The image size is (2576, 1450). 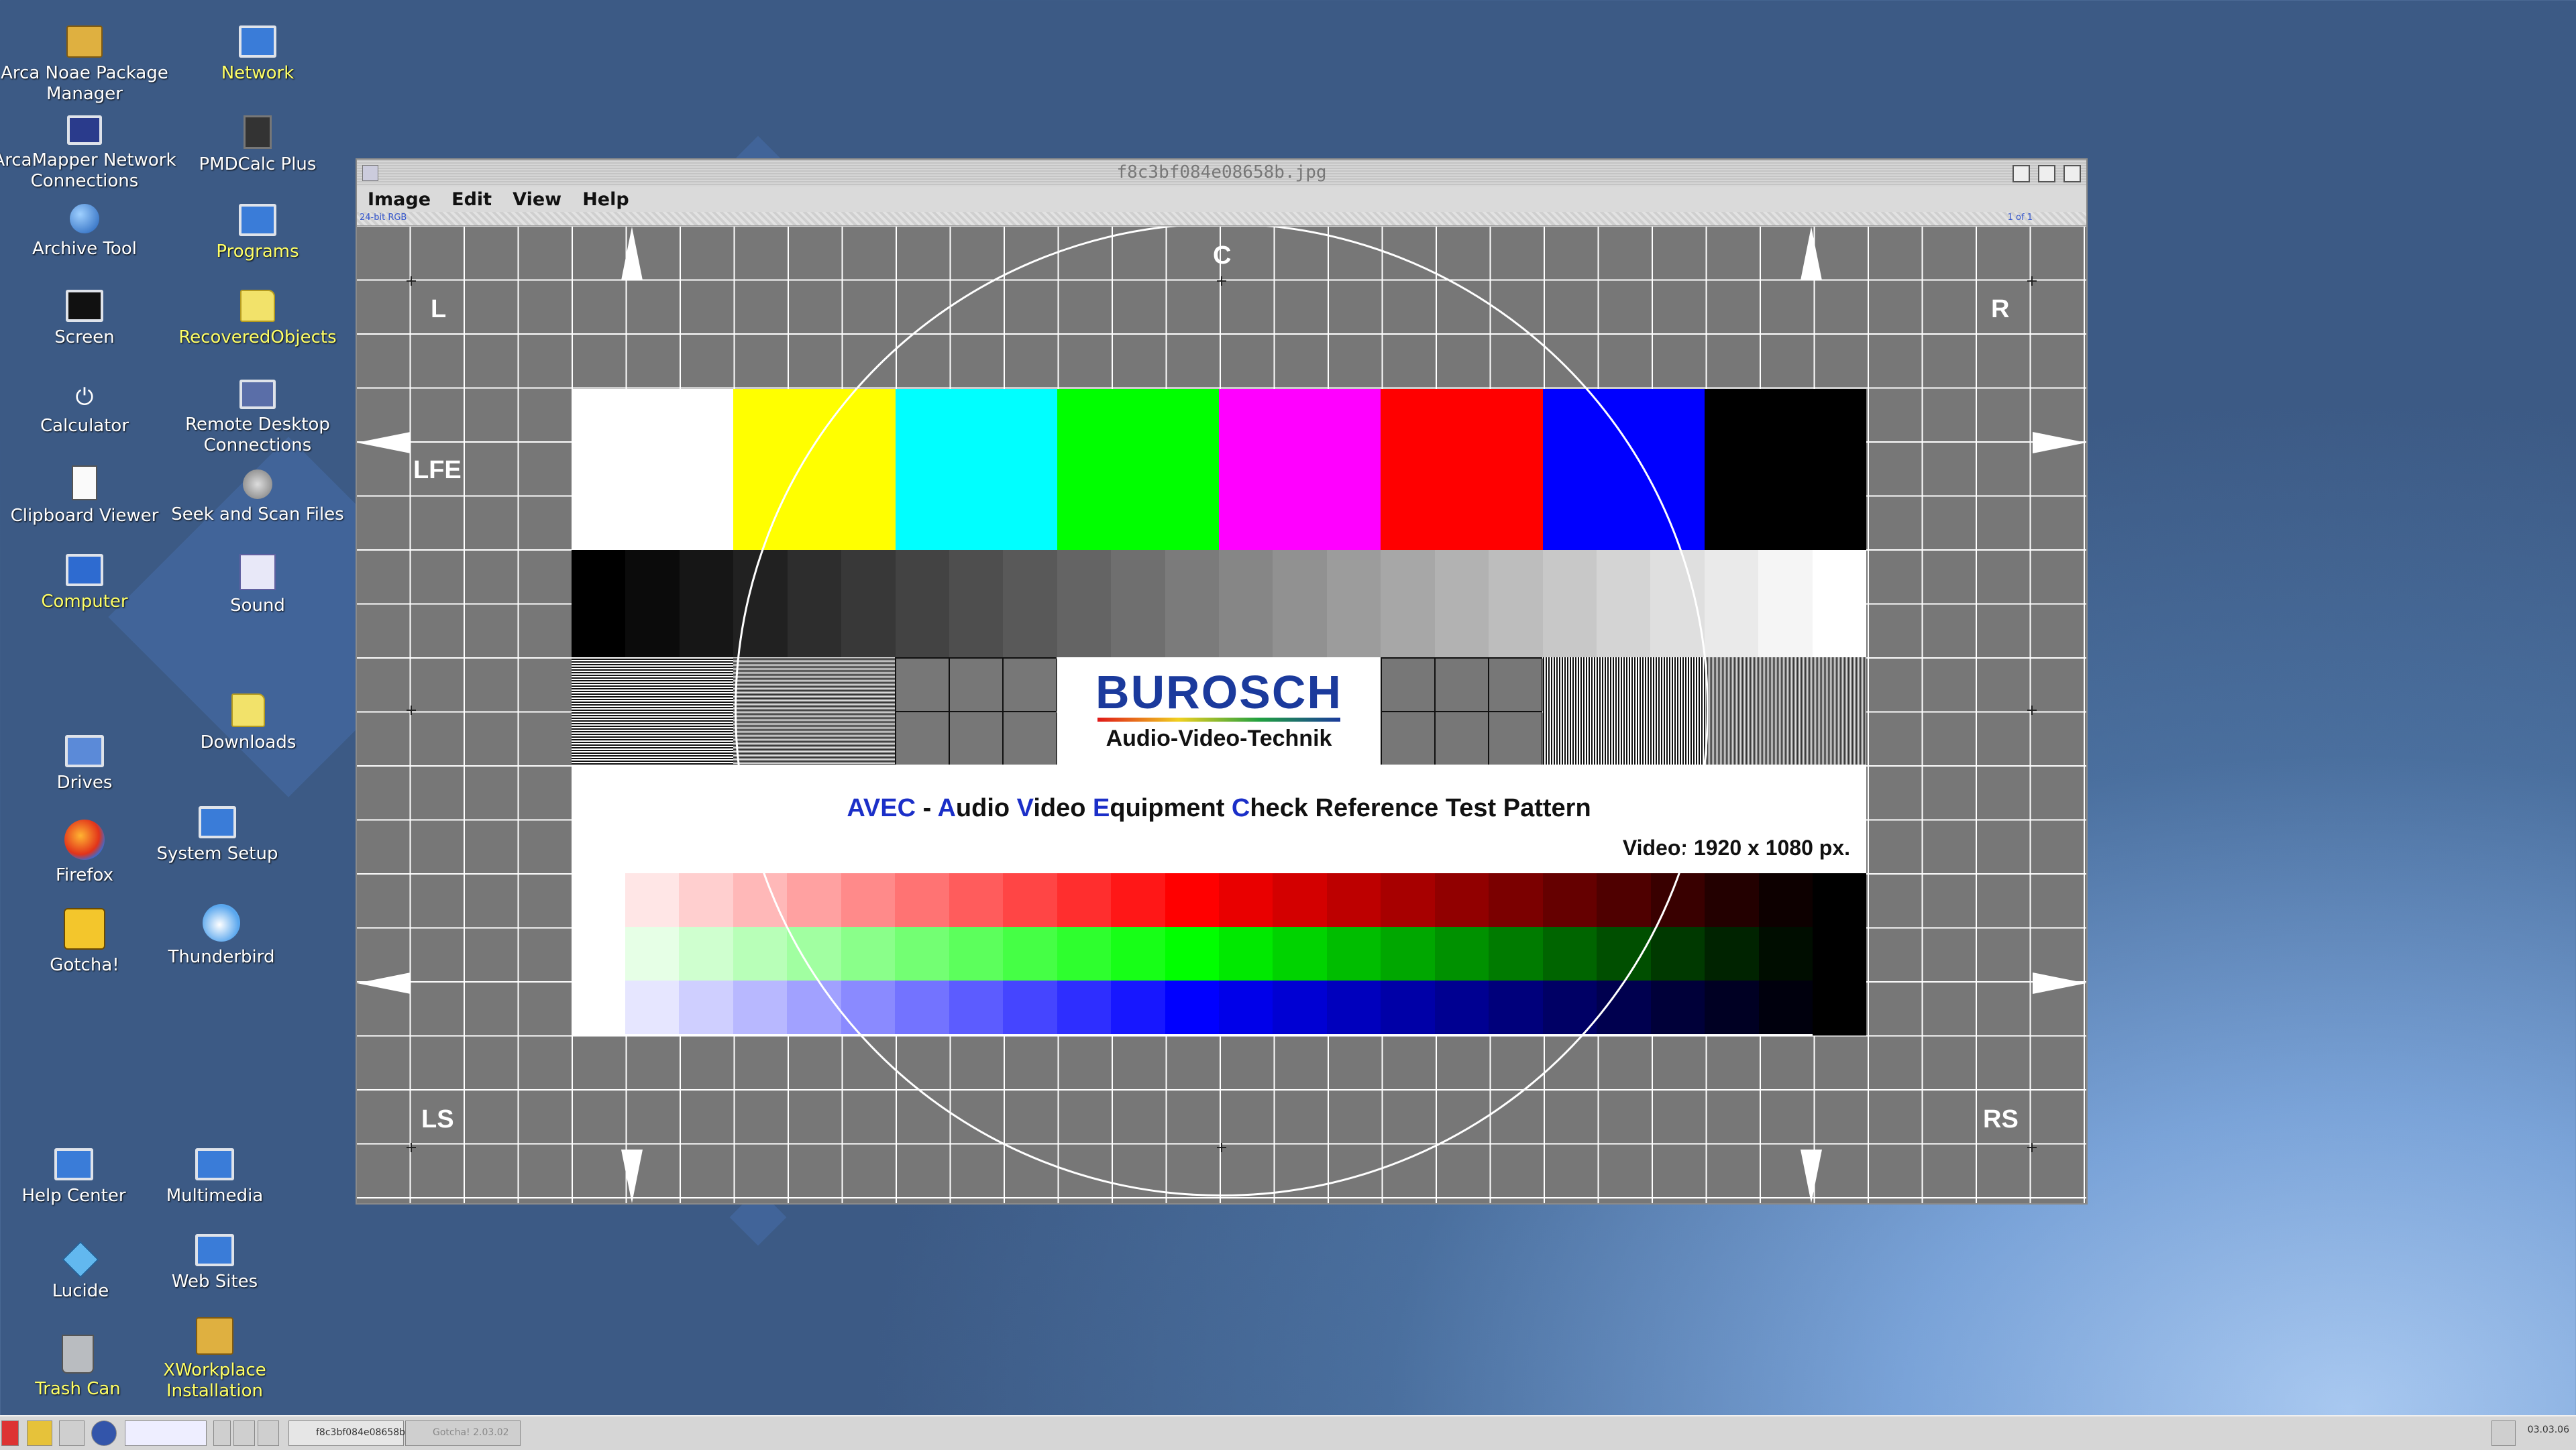 I want to click on desktop-icon-drives: Drives, so click(x=89, y=764).